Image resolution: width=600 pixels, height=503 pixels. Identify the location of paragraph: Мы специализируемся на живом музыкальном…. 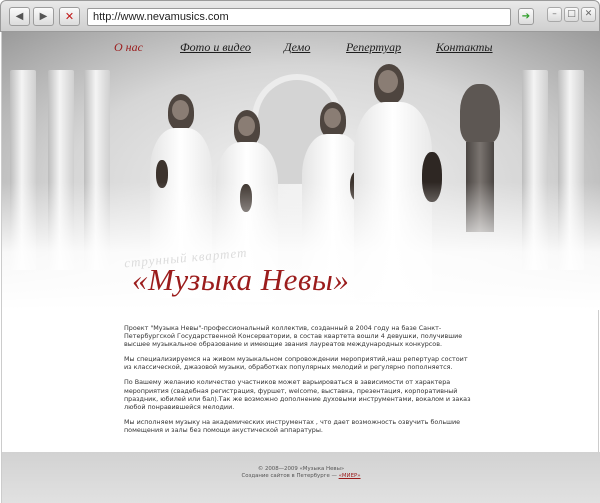
(296, 363).